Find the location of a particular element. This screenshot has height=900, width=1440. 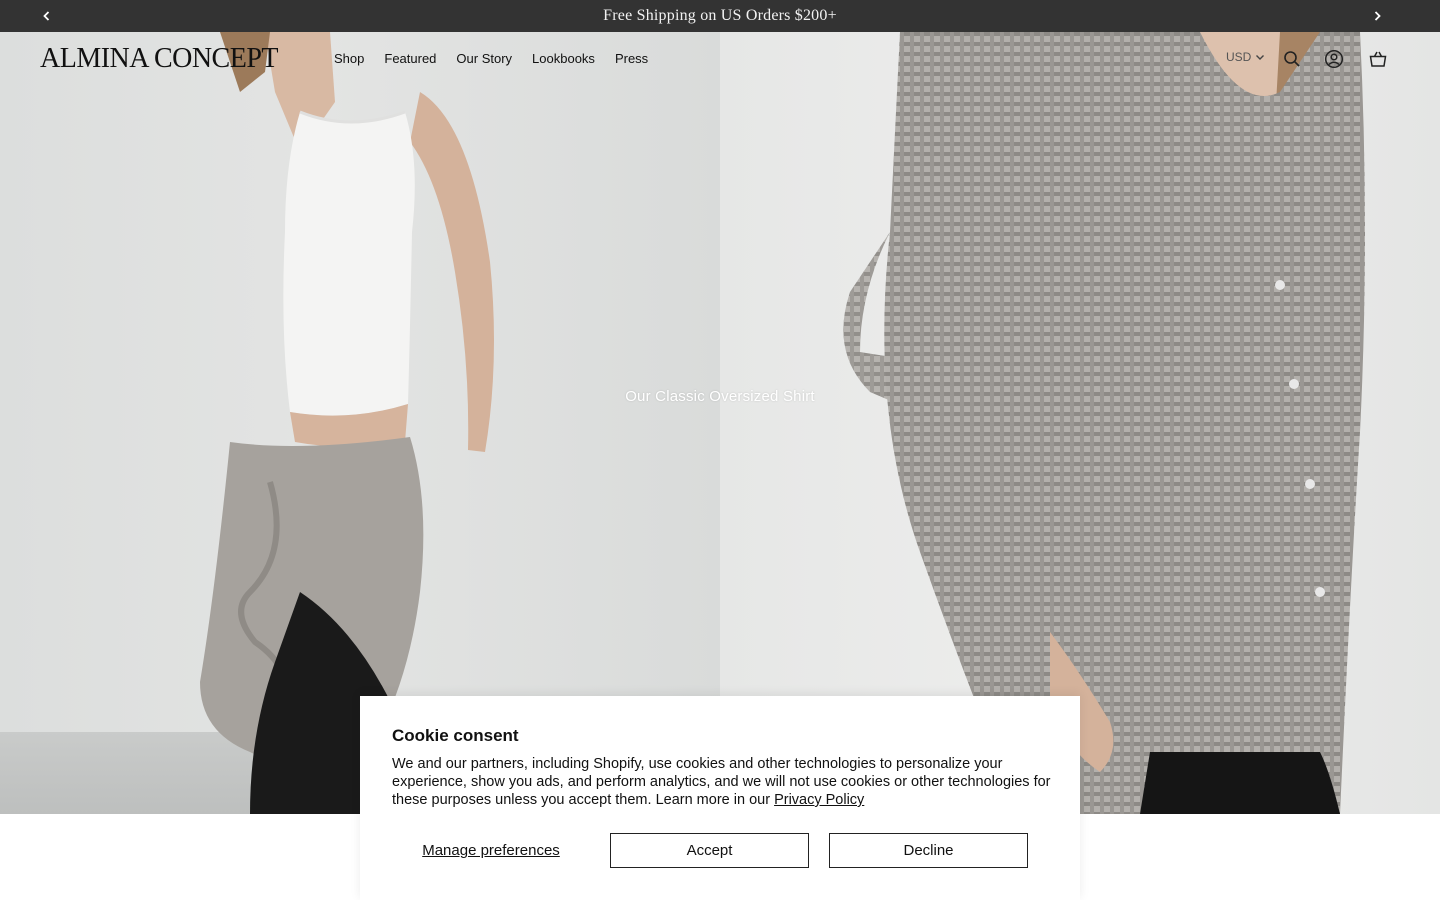

search-button is located at coordinates (1292, 59).